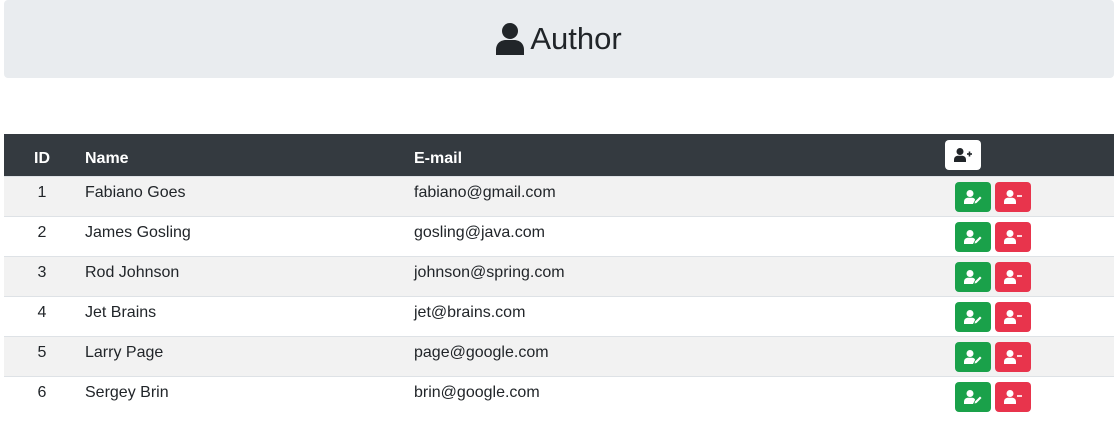  What do you see at coordinates (127, 392) in the screenshot?
I see `cell-name: Sergey Brin` at bounding box center [127, 392].